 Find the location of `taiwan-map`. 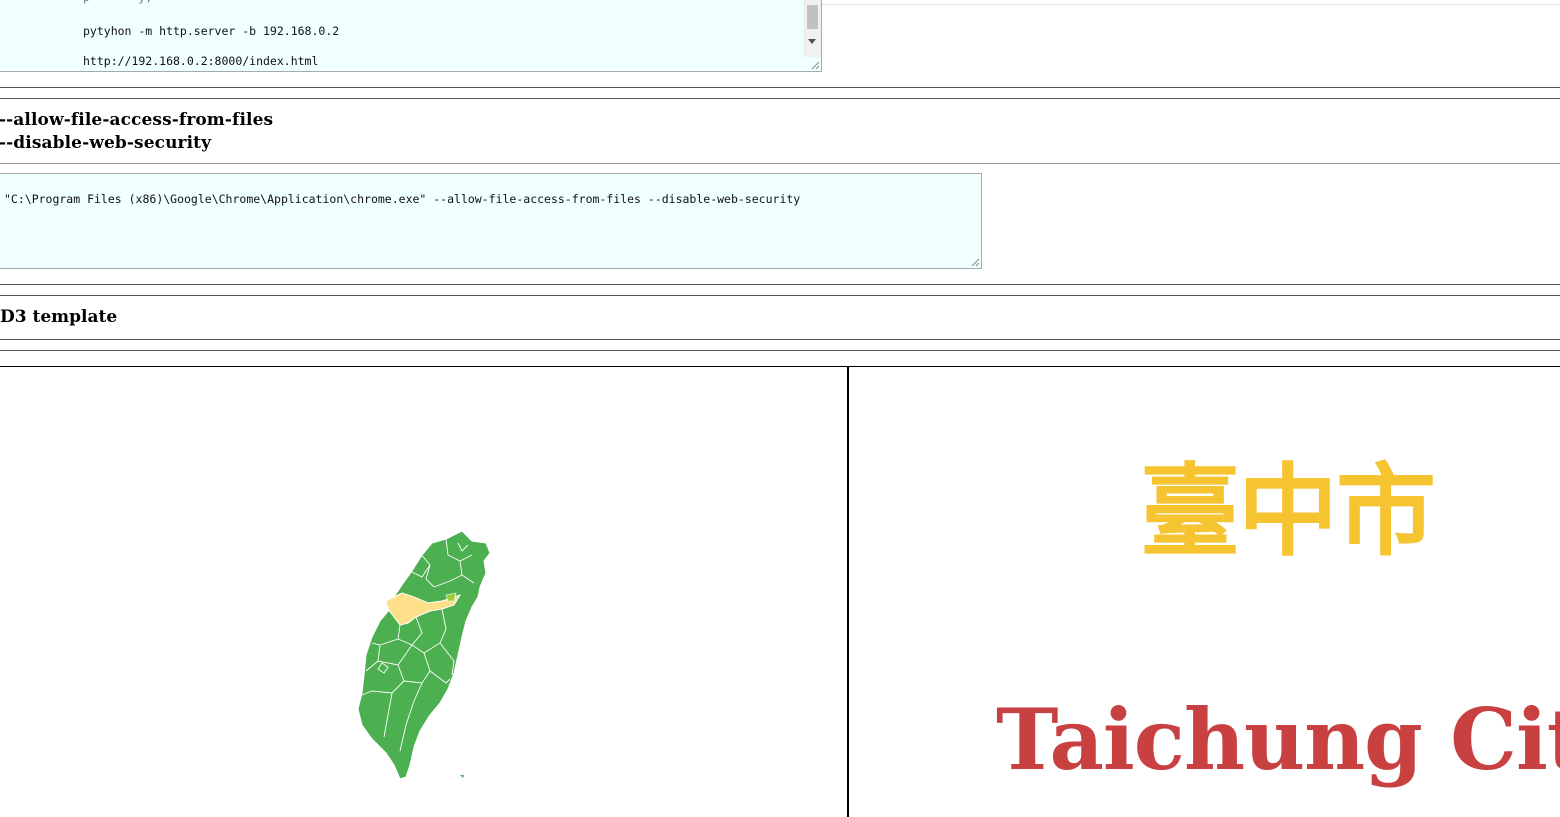

taiwan-map is located at coordinates (424, 655).